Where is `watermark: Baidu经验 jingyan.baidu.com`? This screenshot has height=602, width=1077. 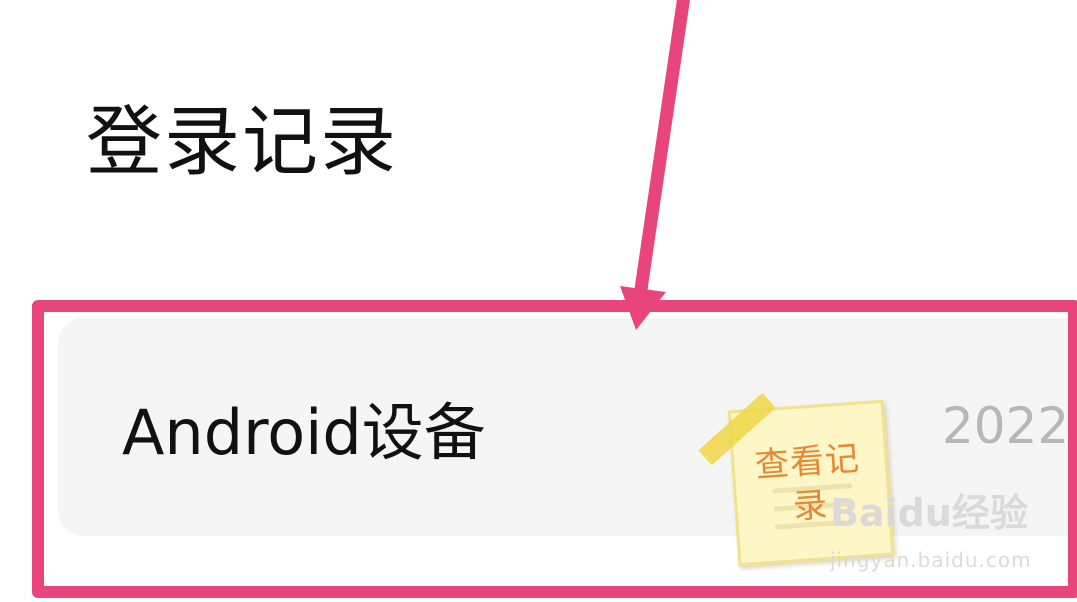
watermark: Baidu经验 jingyan.baidu.com is located at coordinates (931, 532).